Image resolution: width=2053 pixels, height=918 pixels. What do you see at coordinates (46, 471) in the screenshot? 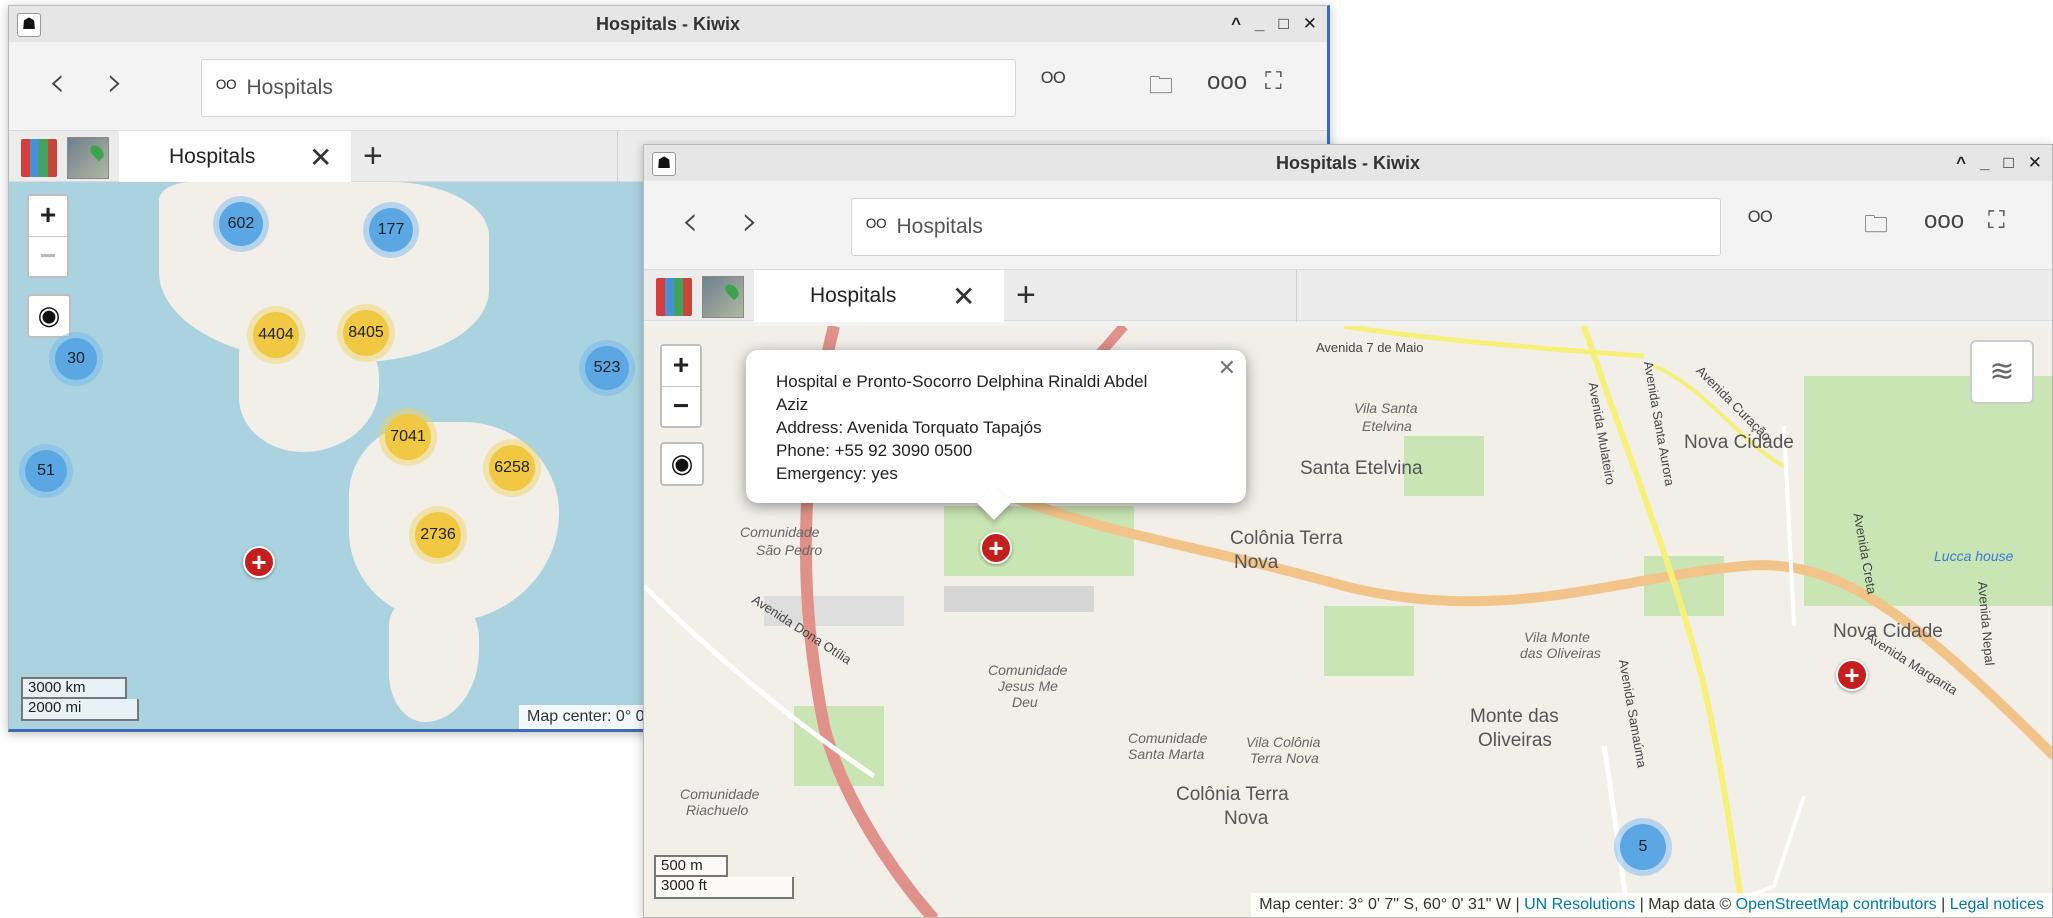
I see `cluster-marker: 51` at bounding box center [46, 471].